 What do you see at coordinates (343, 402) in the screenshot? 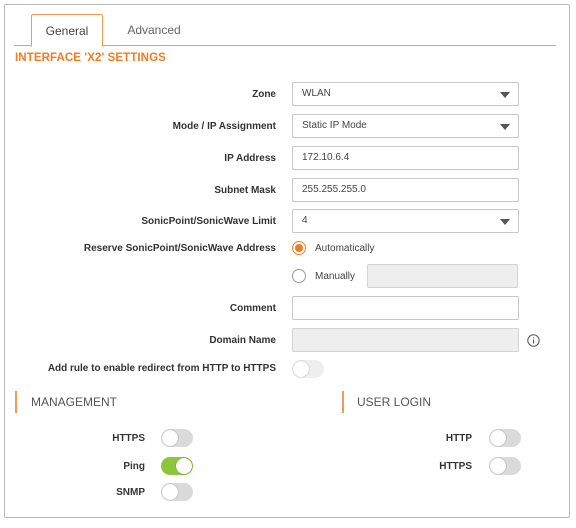
I see `user-login-accent` at bounding box center [343, 402].